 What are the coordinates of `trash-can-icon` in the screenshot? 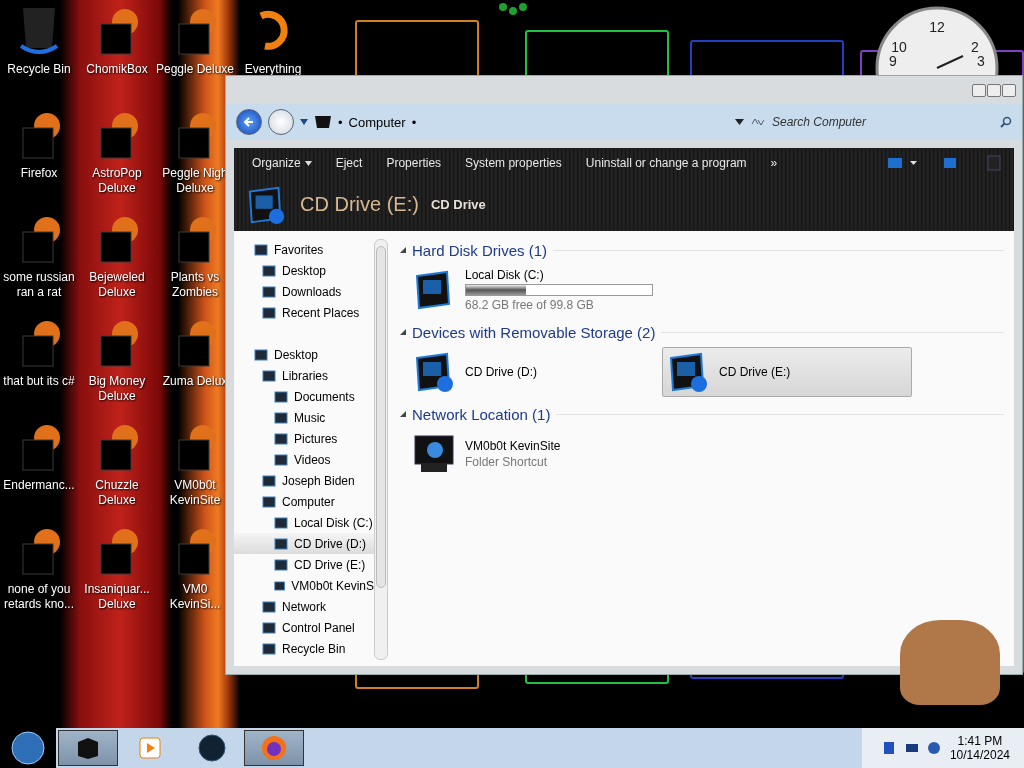 It's located at (39, 31).